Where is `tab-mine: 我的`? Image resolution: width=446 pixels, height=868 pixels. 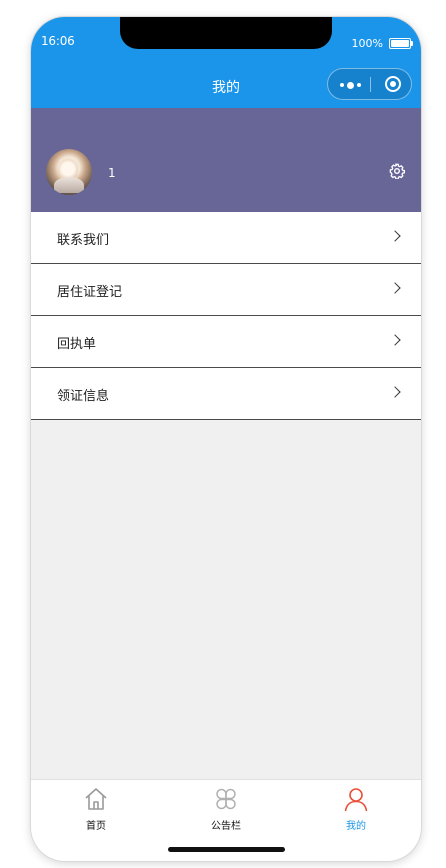
tab-mine: 我的 is located at coordinates (356, 810).